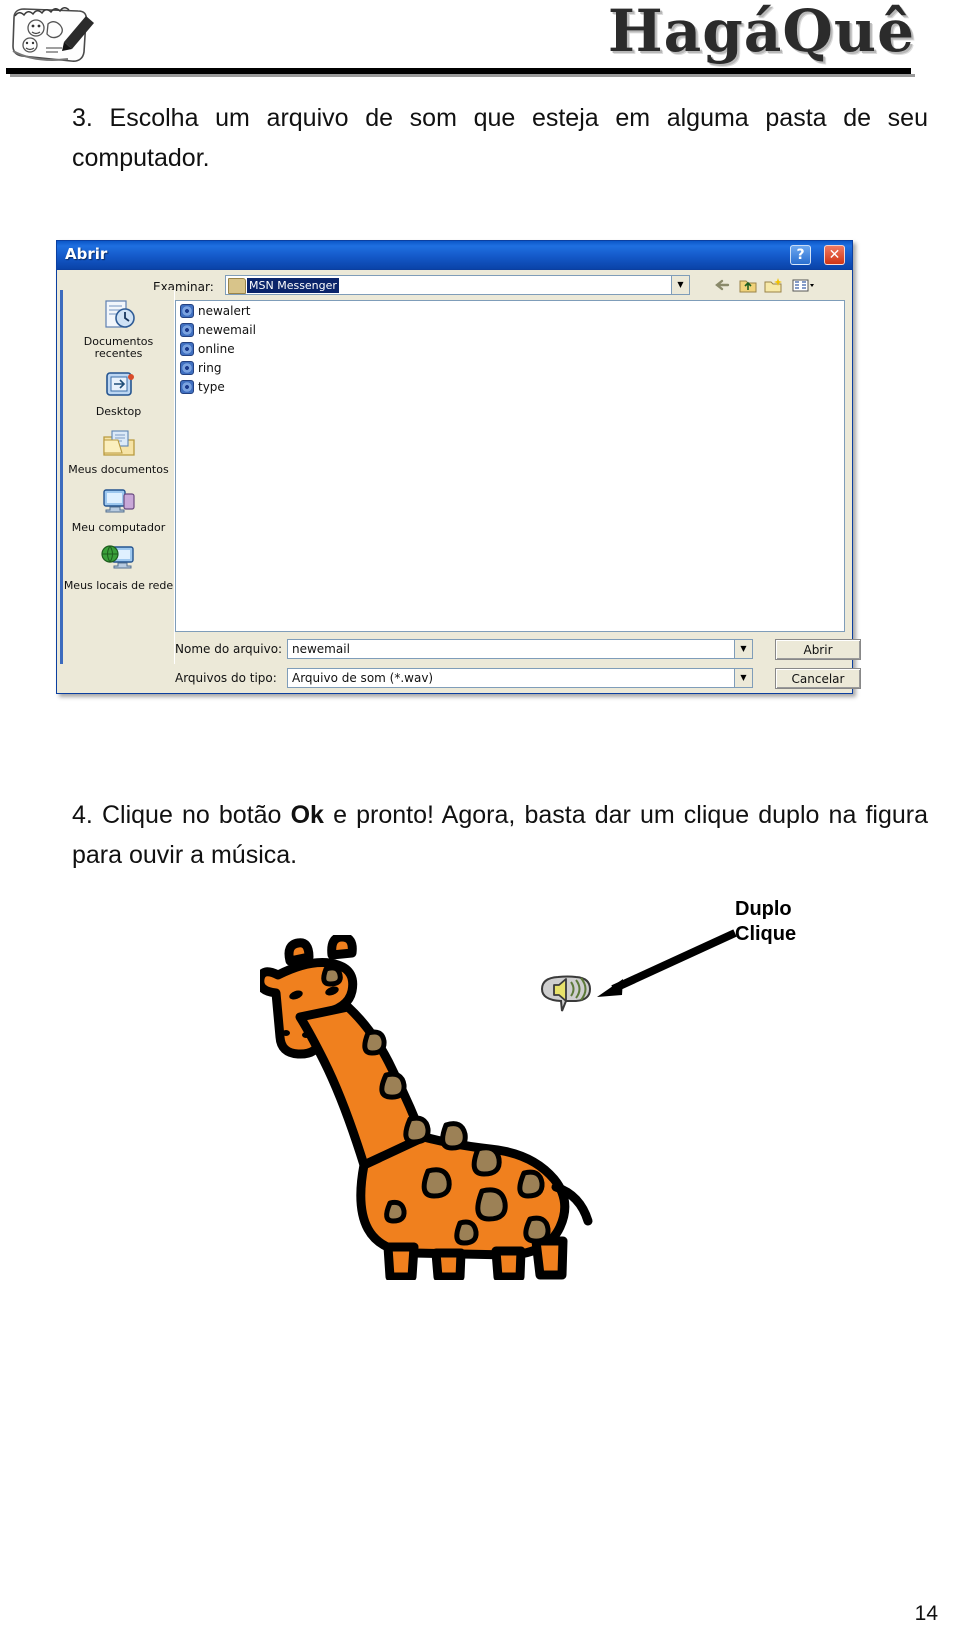 The image size is (960, 1638). What do you see at coordinates (119, 444) in the screenshot?
I see `my-documents-icon` at bounding box center [119, 444].